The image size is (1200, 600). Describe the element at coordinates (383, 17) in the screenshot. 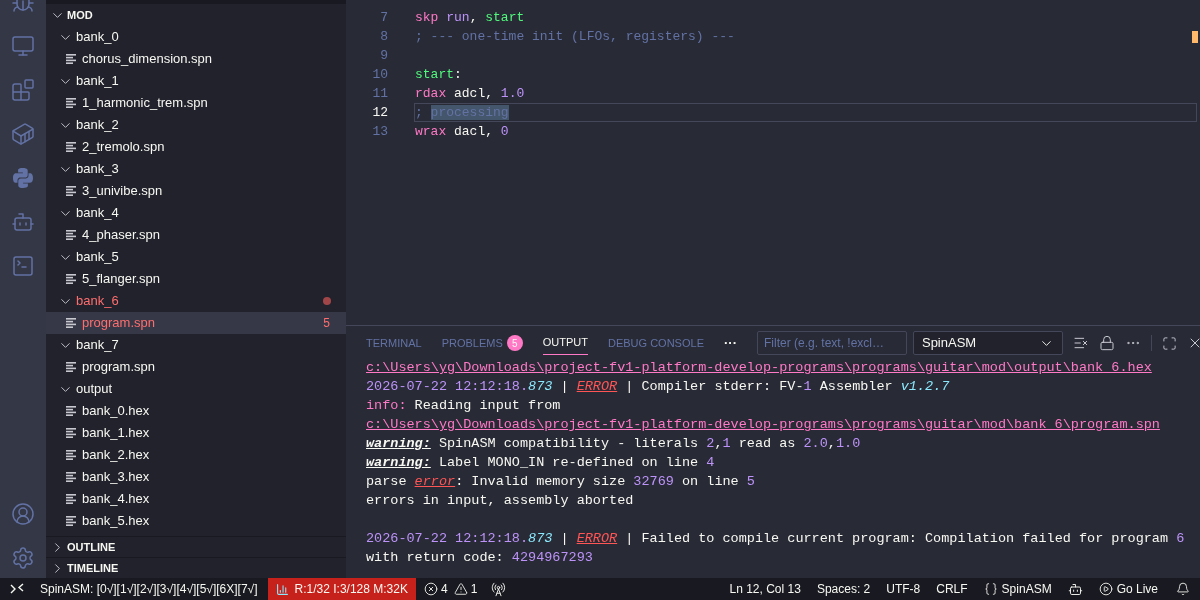

I see `line-number: 7` at that location.